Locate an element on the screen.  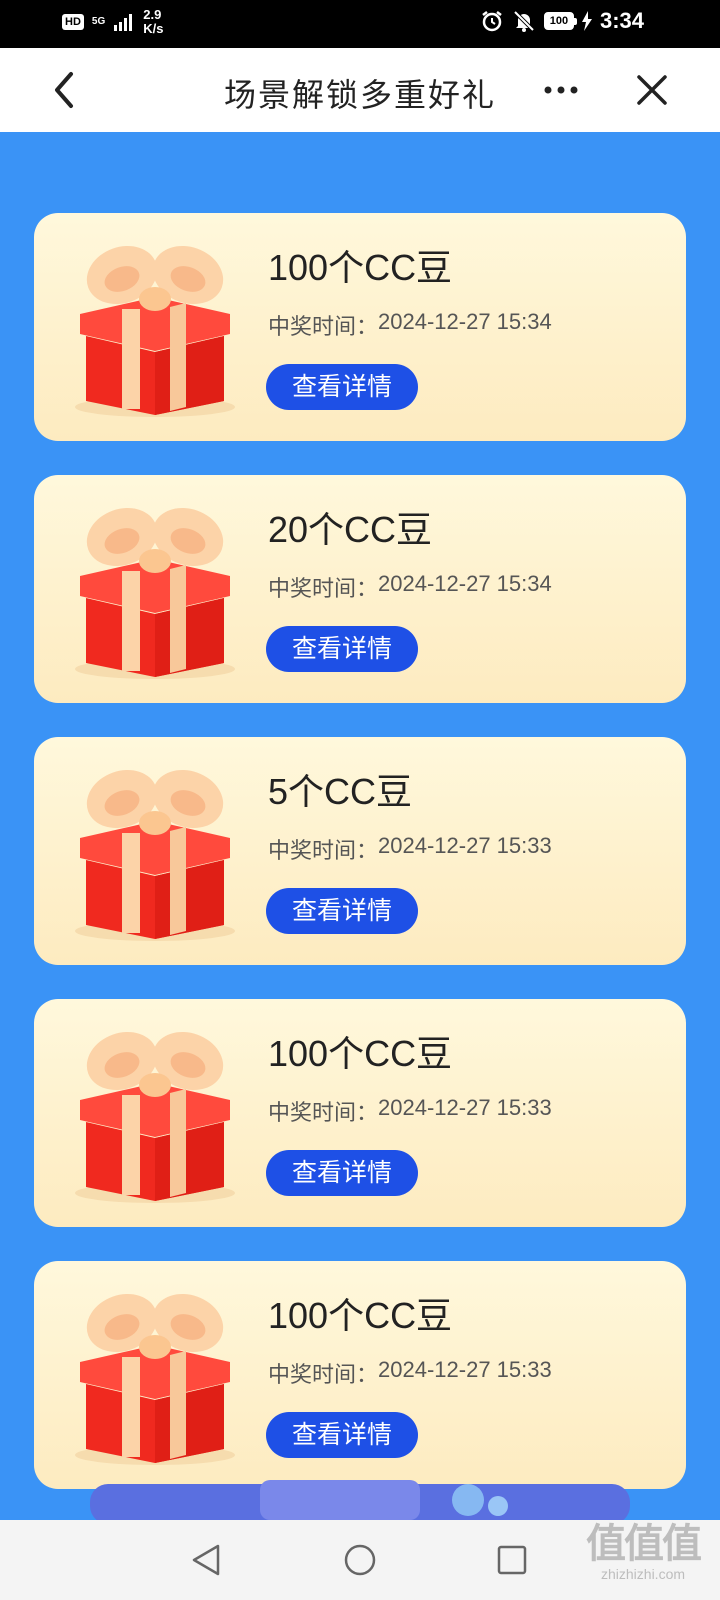
nav-recents-button is located at coordinates (512, 1560).